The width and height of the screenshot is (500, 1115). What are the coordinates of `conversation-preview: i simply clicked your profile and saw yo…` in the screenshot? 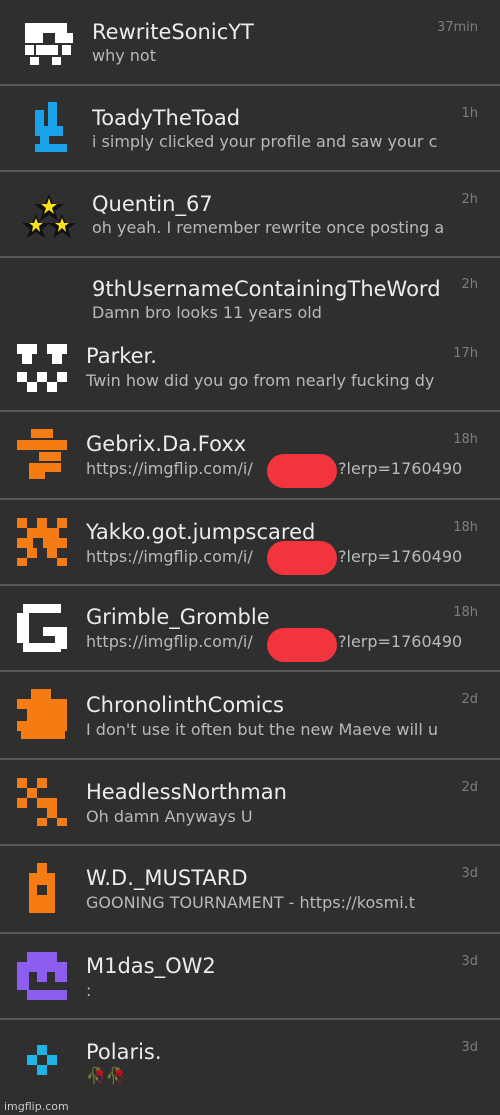 It's located at (265, 141).